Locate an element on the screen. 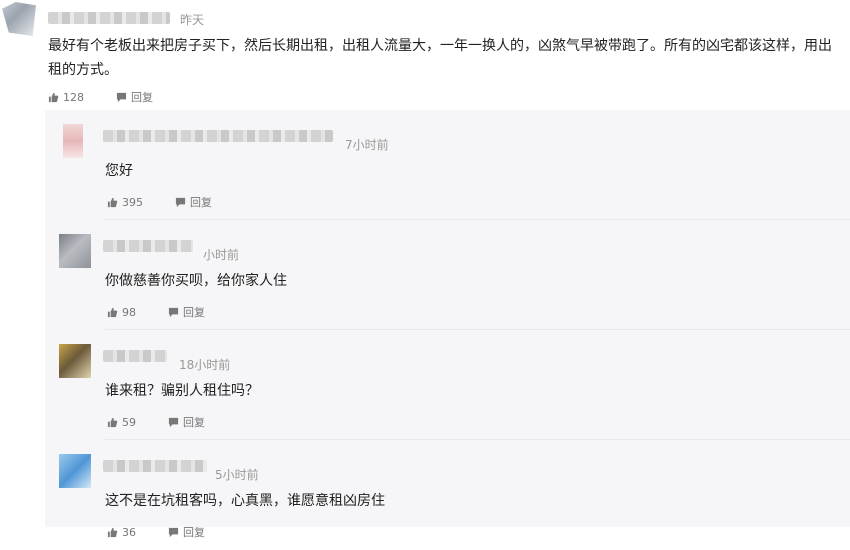 The image size is (850, 550). reply-time: 小时前 is located at coordinates (221, 255).